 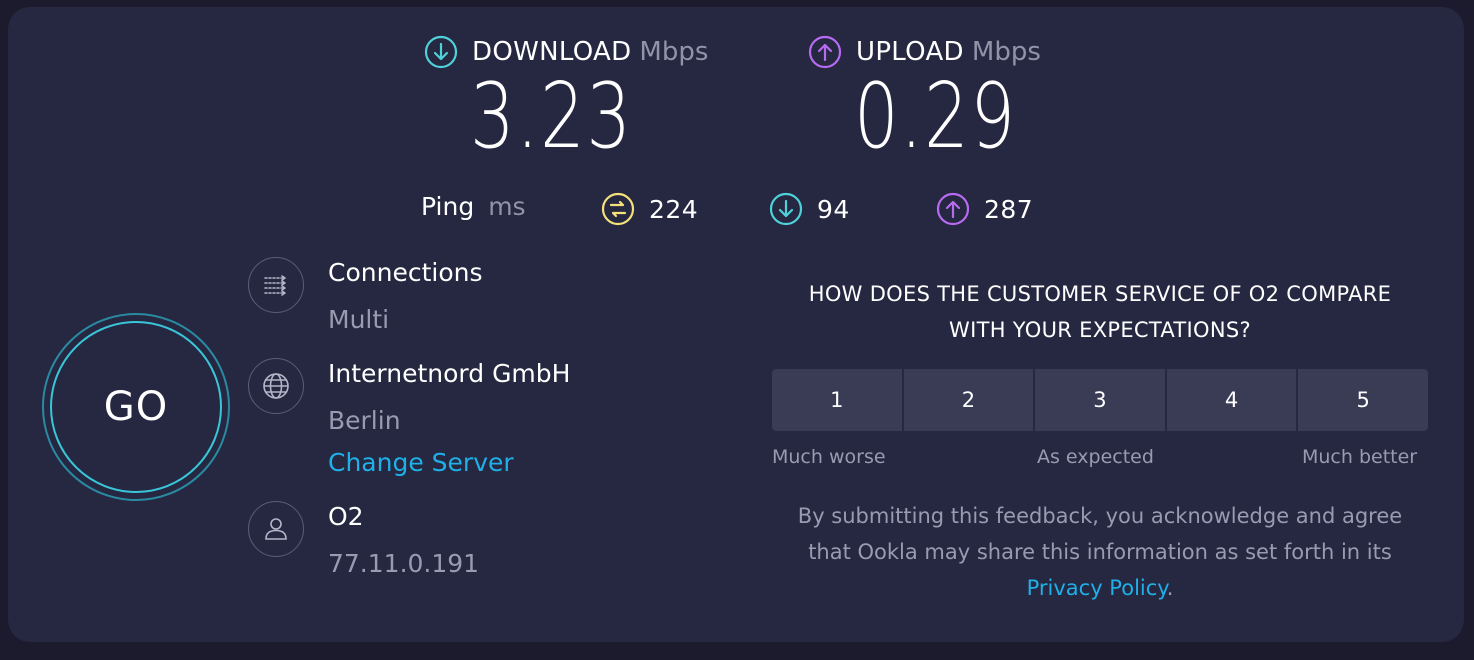 I want to click on download-value: 3.23, so click(x=551, y=116).